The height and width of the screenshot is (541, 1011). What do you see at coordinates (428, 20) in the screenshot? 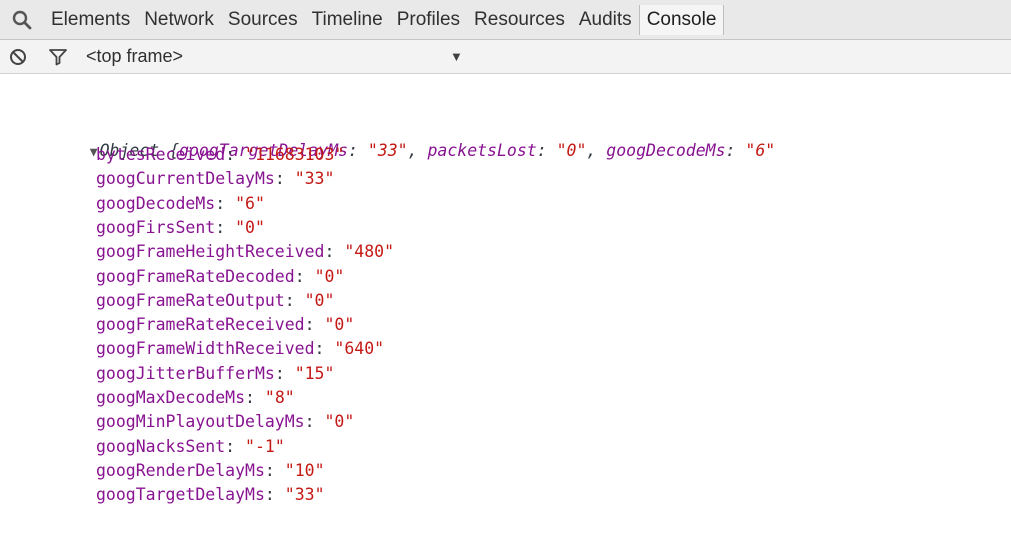
I see `tab-profiles: Profiles` at bounding box center [428, 20].